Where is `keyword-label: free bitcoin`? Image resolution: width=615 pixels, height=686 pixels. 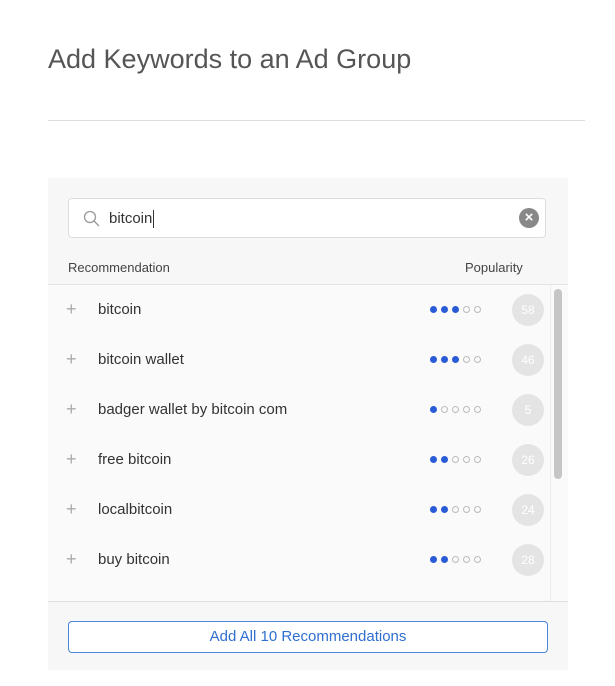 keyword-label: free bitcoin is located at coordinates (135, 459).